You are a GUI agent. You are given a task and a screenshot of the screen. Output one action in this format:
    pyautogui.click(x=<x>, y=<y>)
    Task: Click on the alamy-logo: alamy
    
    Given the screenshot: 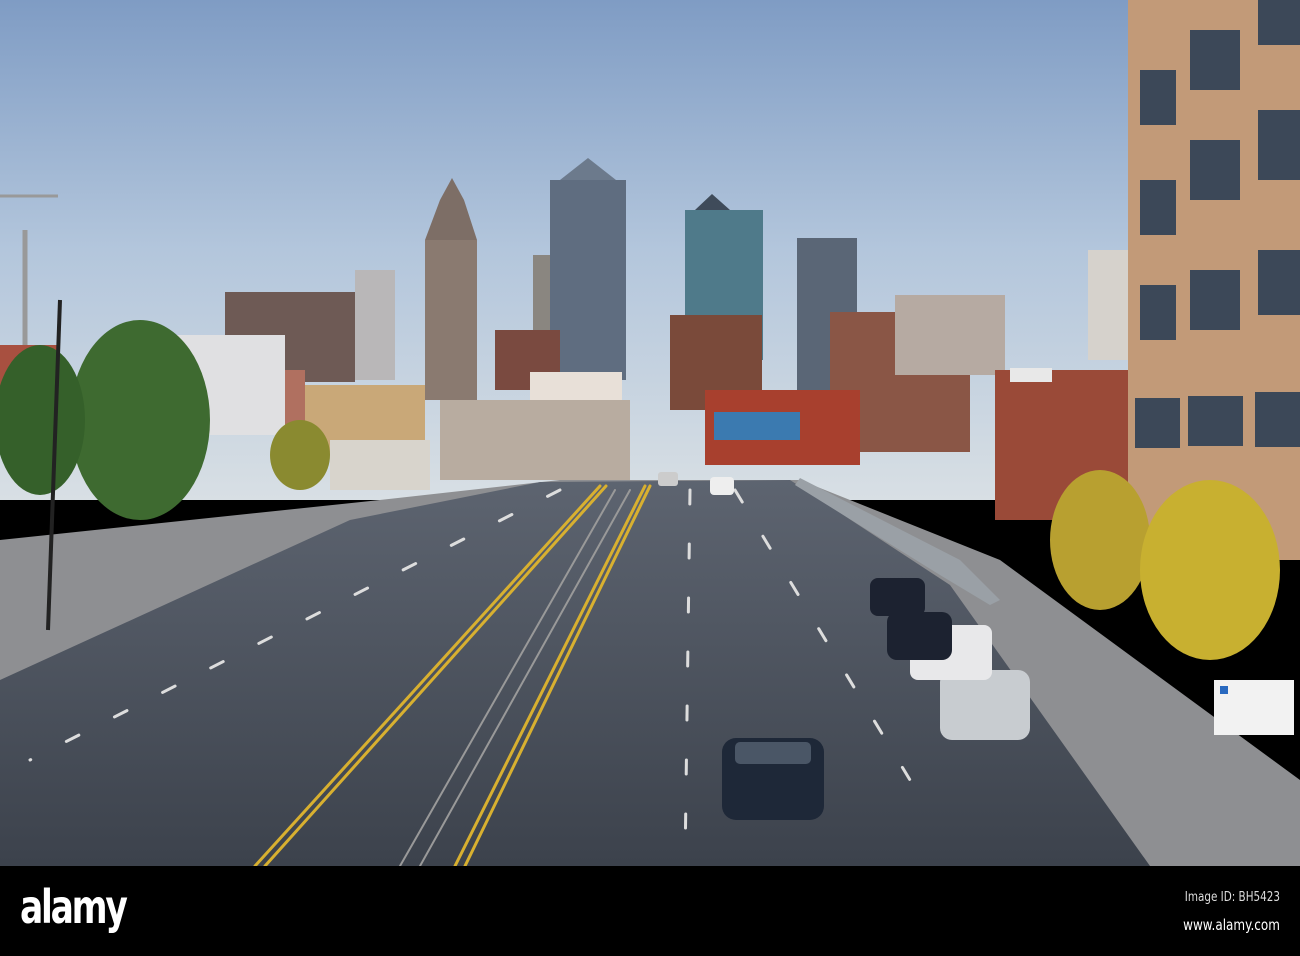 What is the action you would take?
    pyautogui.click(x=74, y=907)
    